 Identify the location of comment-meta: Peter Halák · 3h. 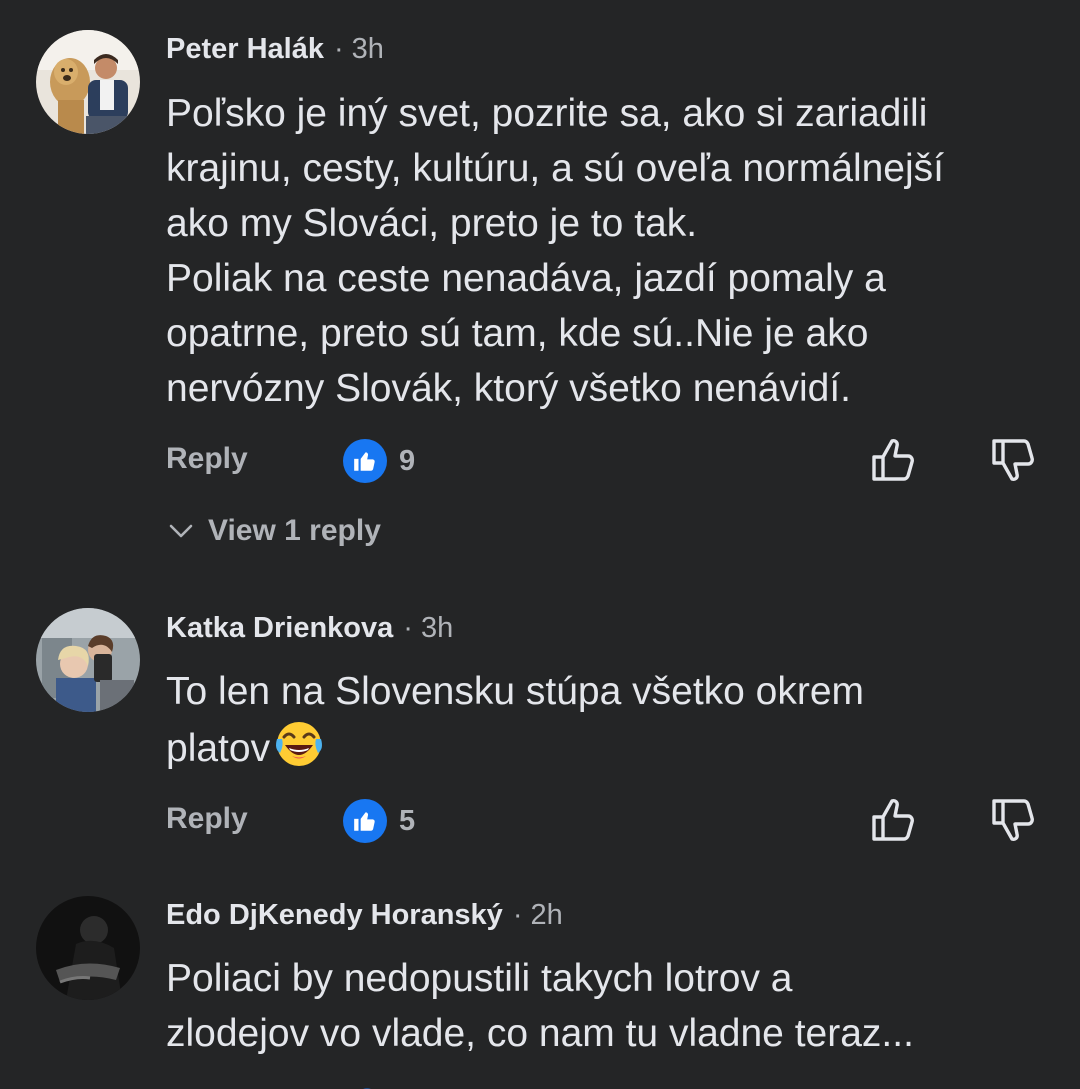
(275, 49).